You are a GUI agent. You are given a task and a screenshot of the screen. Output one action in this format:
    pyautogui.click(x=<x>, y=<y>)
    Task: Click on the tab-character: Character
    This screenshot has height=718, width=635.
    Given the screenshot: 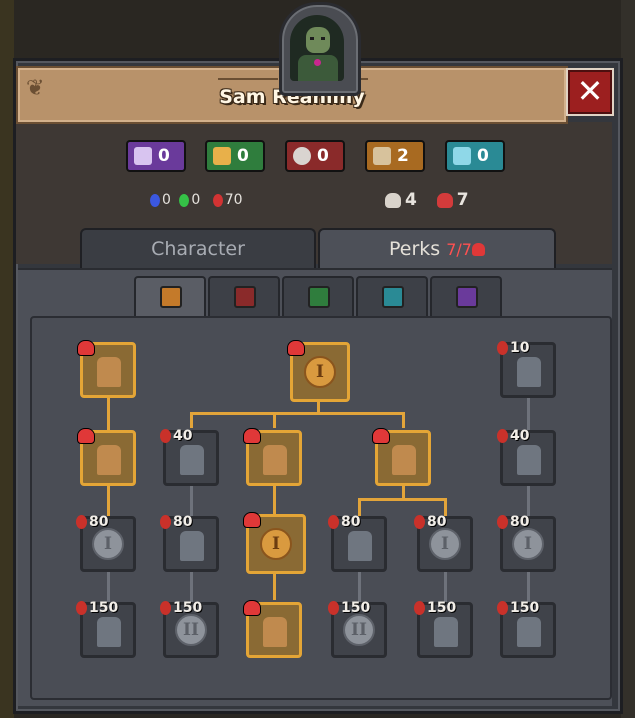 What is the action you would take?
    pyautogui.click(x=198, y=248)
    